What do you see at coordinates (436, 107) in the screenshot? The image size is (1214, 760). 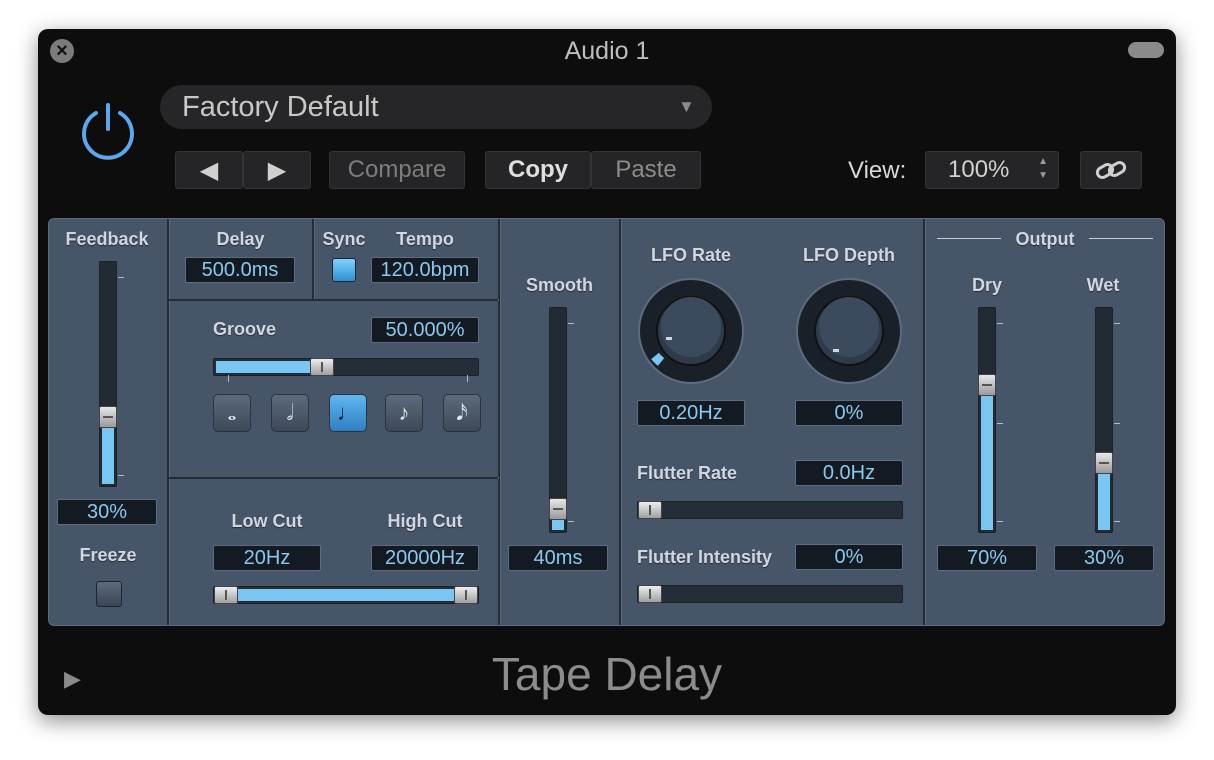 I see `preset-menu: Factory Default` at bounding box center [436, 107].